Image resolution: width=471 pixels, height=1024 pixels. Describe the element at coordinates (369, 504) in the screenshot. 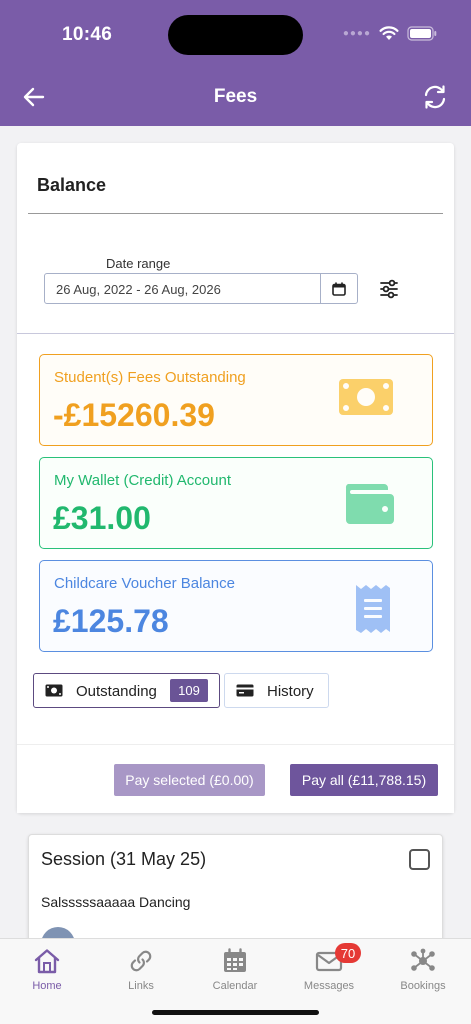

I see `wallet-icon` at that location.